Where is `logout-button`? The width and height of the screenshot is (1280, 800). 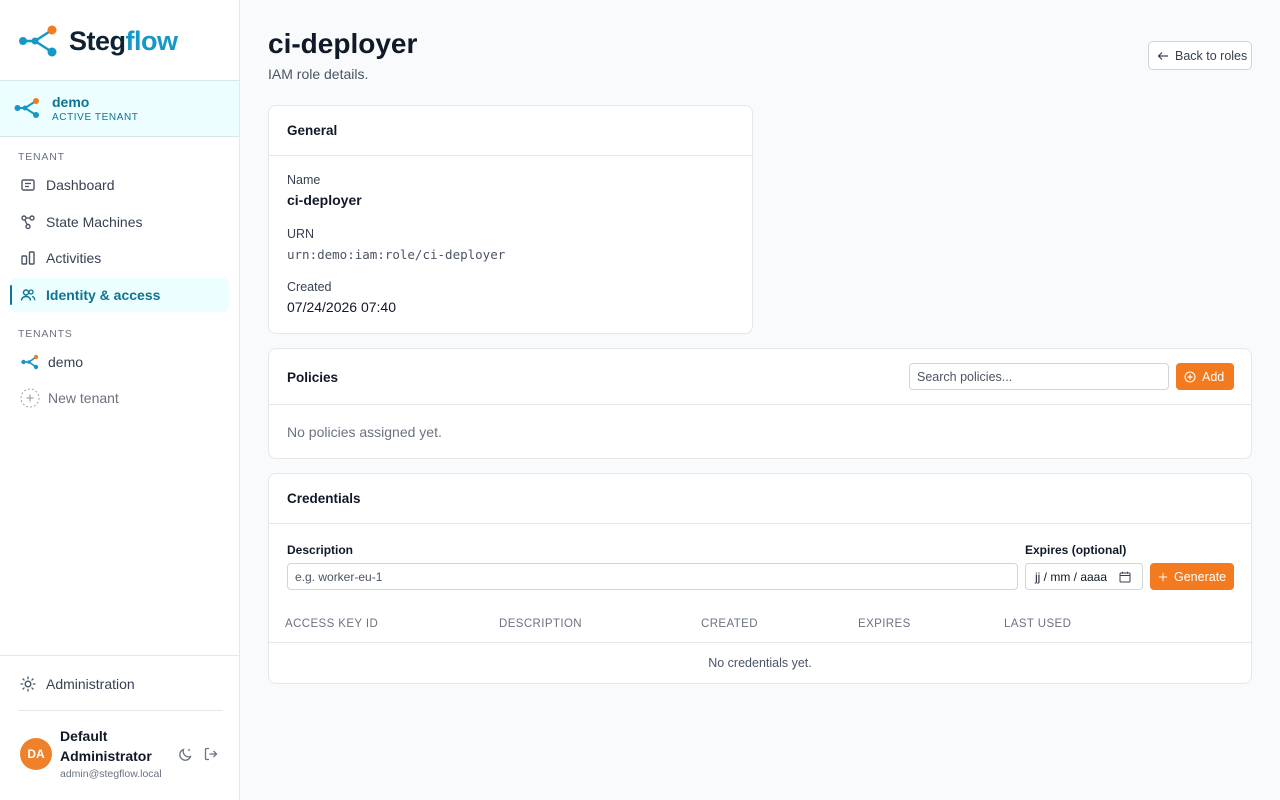 logout-button is located at coordinates (211, 754).